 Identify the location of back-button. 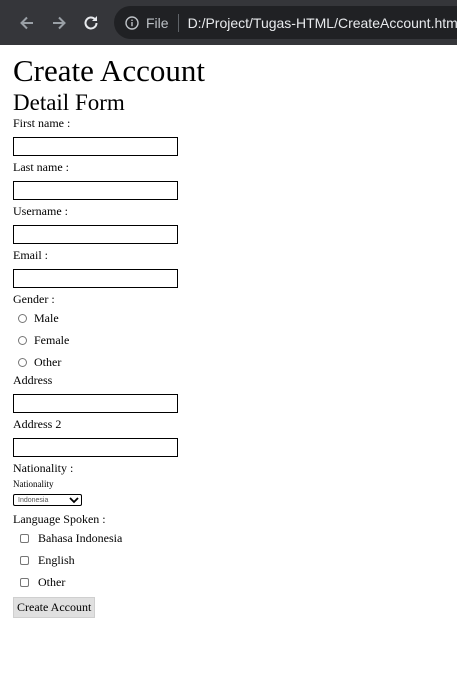
(27, 23).